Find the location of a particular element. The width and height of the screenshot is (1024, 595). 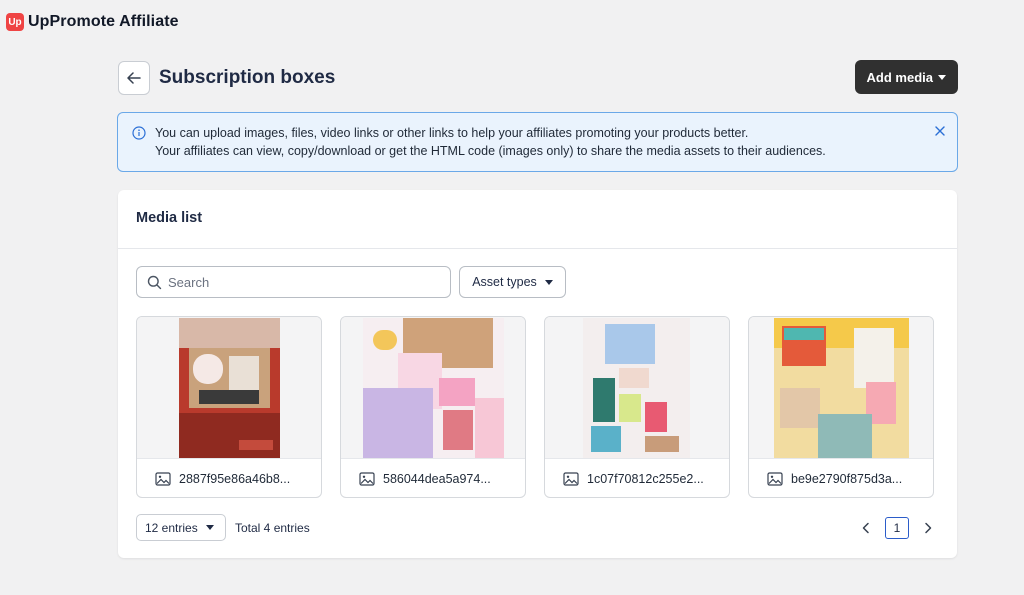

logo-text: Up is located at coordinates (15, 22).